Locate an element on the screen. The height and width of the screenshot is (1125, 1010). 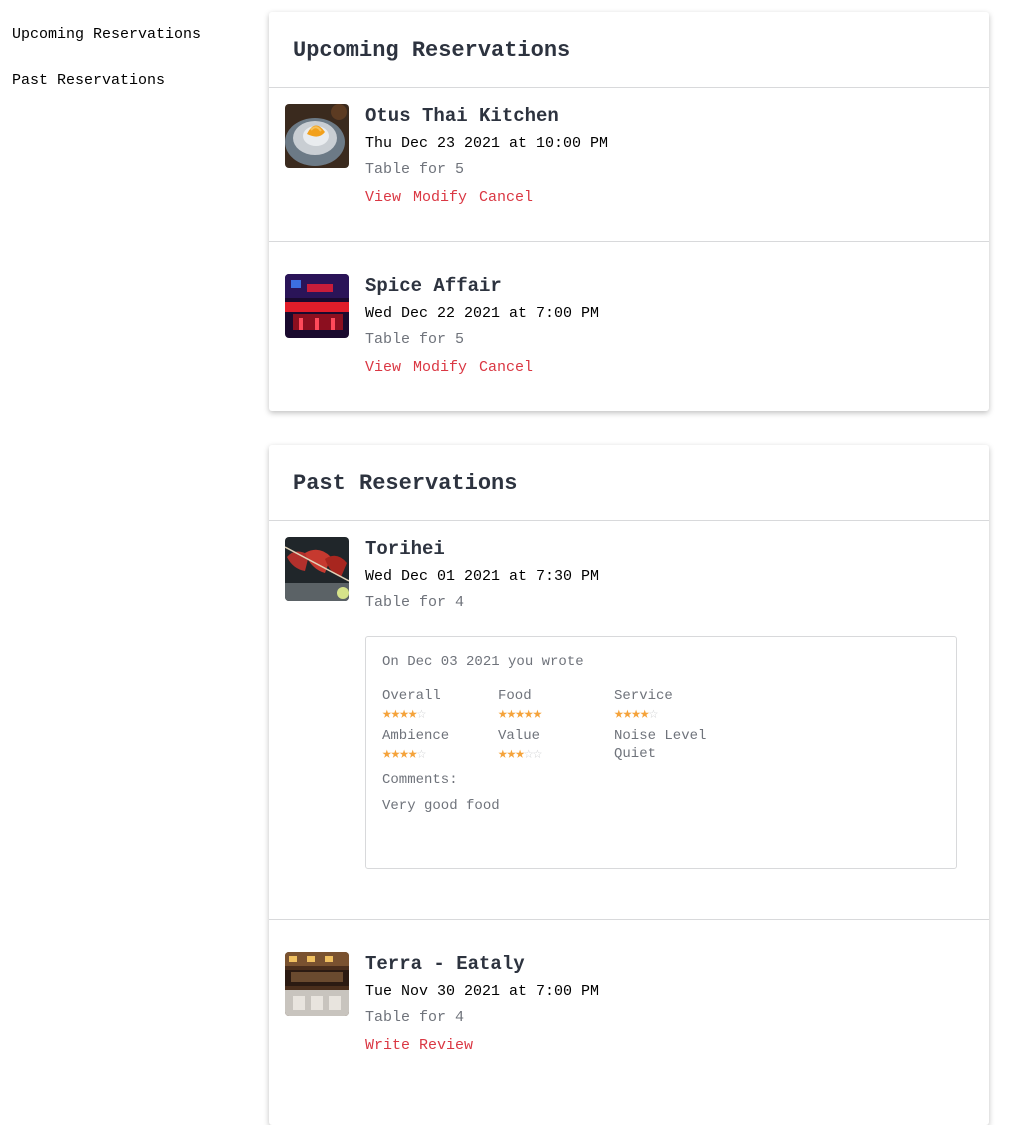
rating-overall: Overall ★★★★☆ is located at coordinates (440, 705).